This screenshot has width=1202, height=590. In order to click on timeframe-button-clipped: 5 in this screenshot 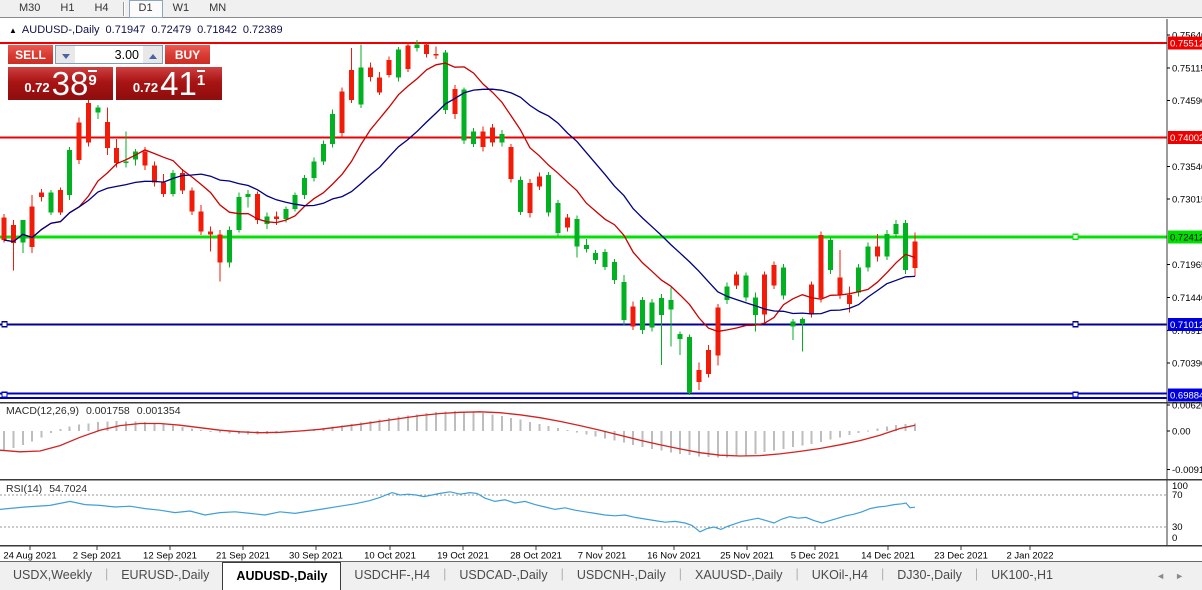, I will do `click(4, 9)`.